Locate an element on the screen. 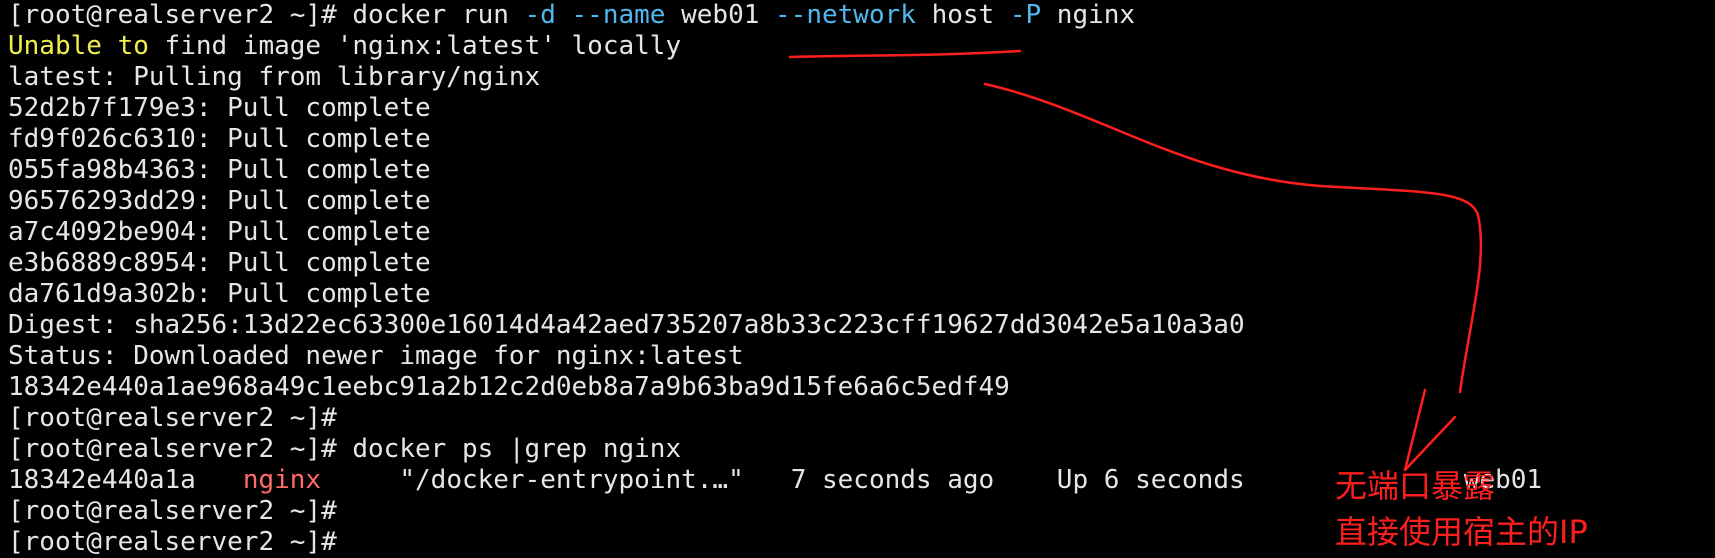 This screenshot has height=558, width=1715. terminal-line: a7c4092be904: Pull complete is located at coordinates (861, 232).